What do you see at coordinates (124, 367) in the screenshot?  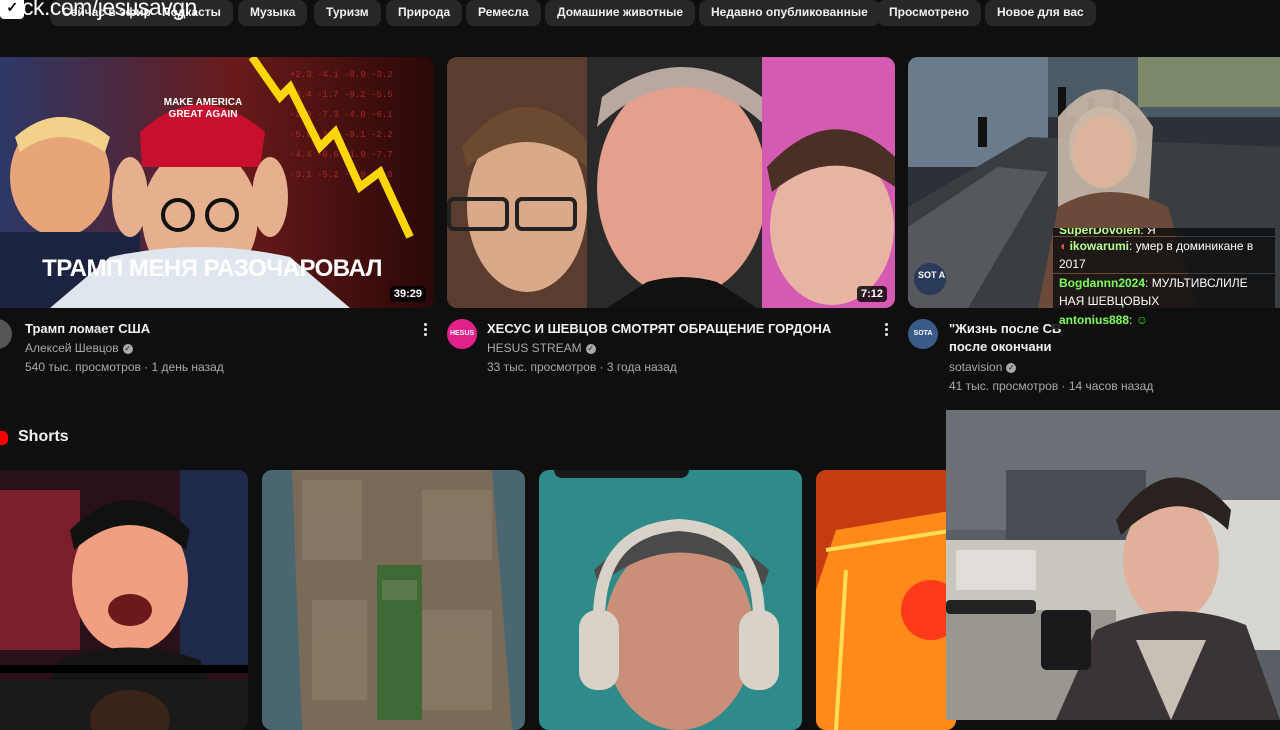 I see `video-meta: 540 тыс. просмотров · 1 день назад` at bounding box center [124, 367].